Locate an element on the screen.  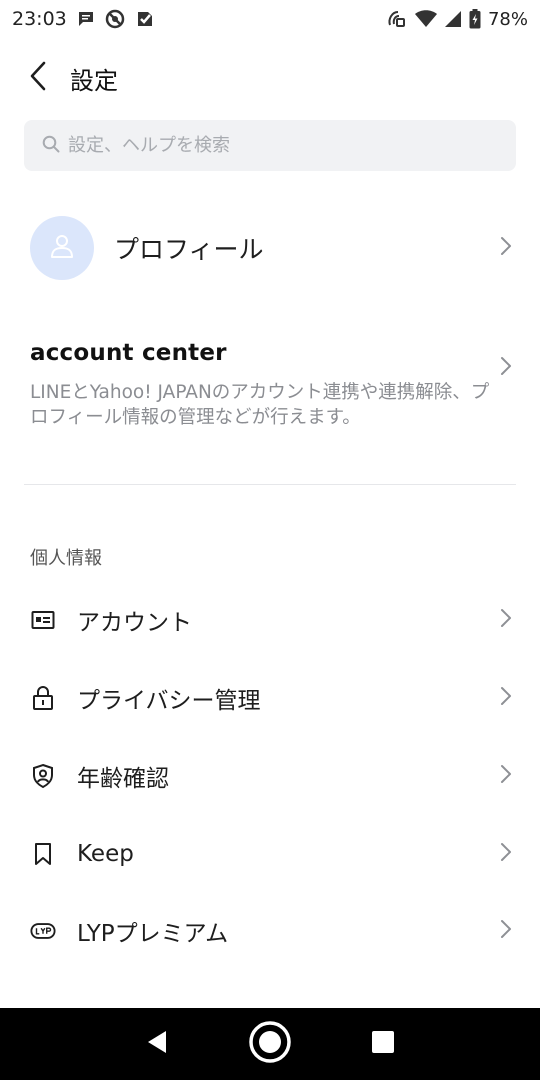
menu-item-account: アカウント is located at coordinates (270, 620).